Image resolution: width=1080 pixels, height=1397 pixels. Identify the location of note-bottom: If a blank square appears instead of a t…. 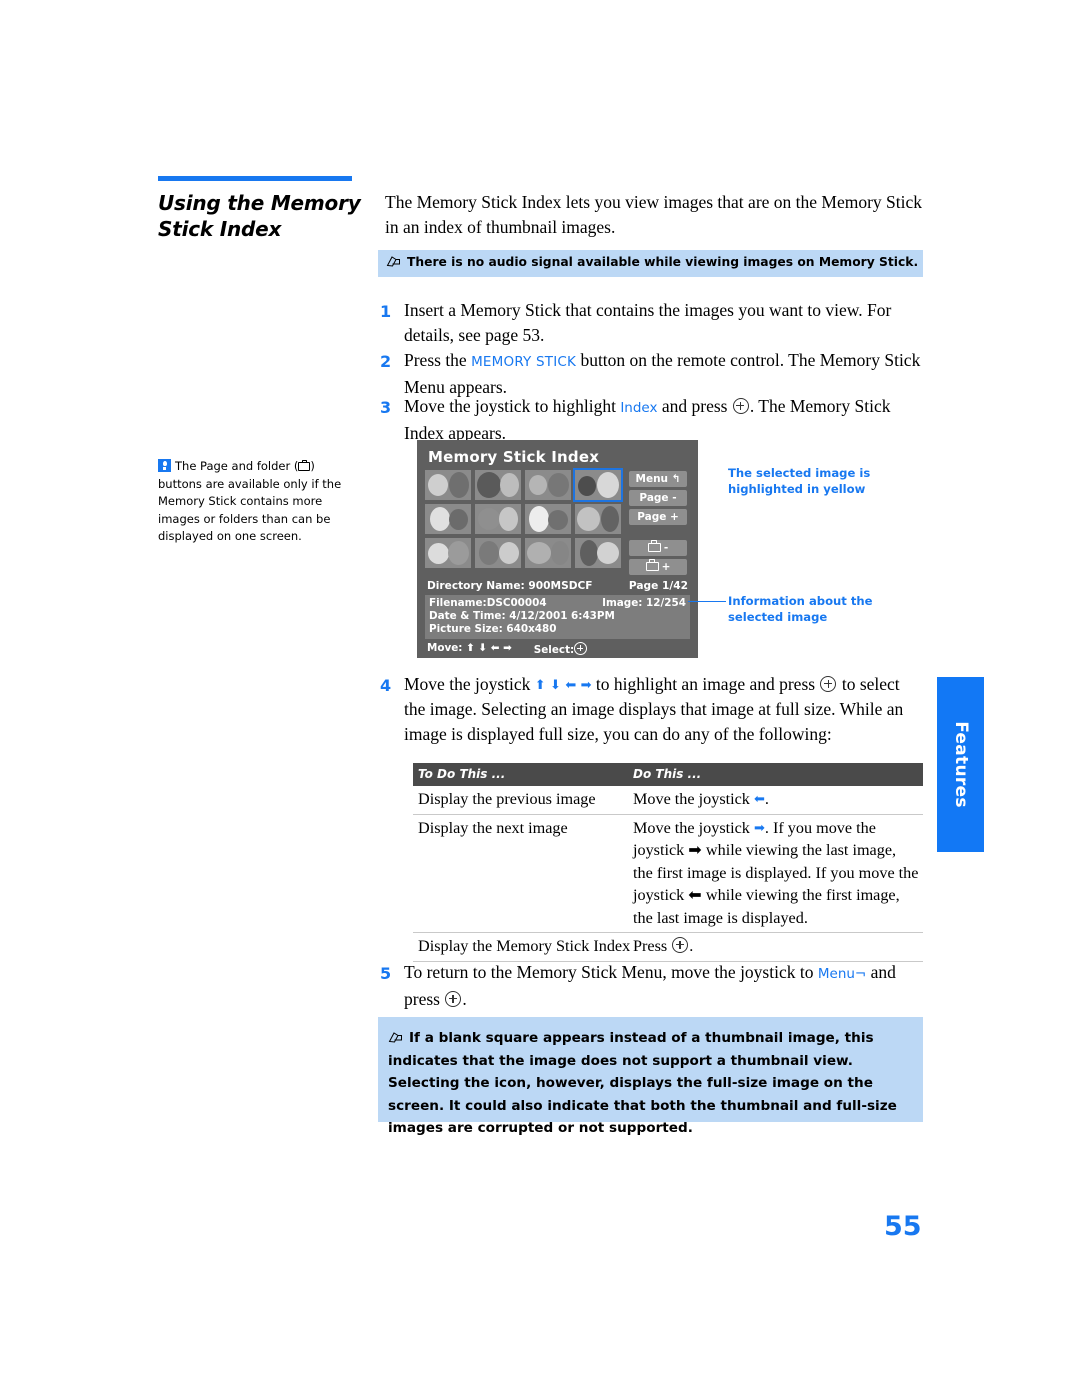
(650, 1076).